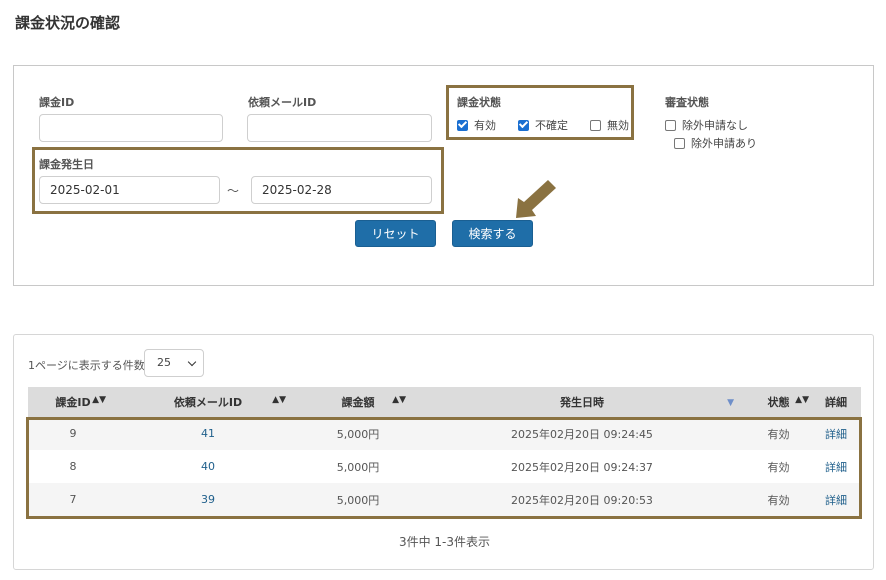 Image resolution: width=886 pixels, height=580 pixels. Describe the element at coordinates (706, 125) in the screenshot. I see `review-status-no-exclusion: 除外申請なし` at that location.